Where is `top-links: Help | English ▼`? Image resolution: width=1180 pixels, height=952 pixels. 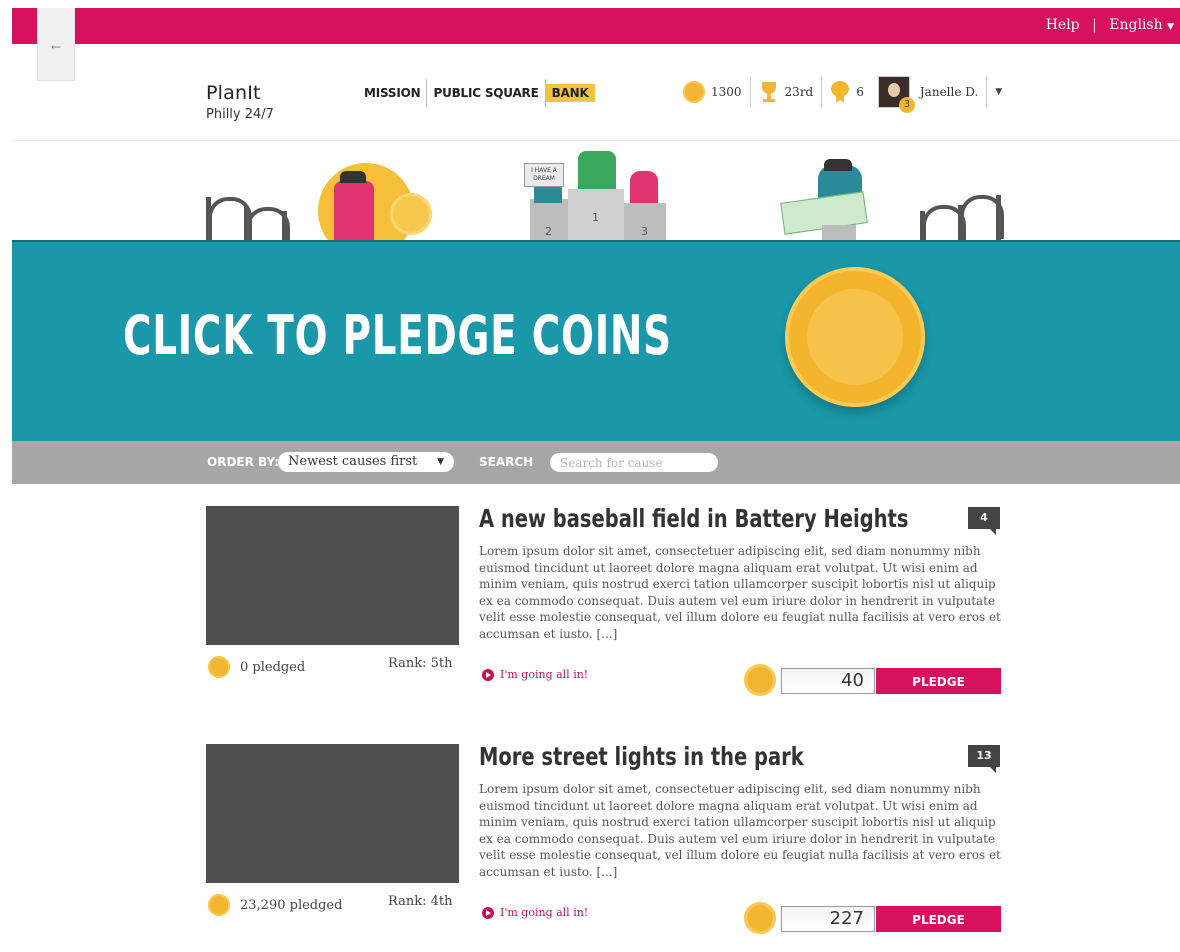
top-links: Help | English ▼ is located at coordinates (1110, 25).